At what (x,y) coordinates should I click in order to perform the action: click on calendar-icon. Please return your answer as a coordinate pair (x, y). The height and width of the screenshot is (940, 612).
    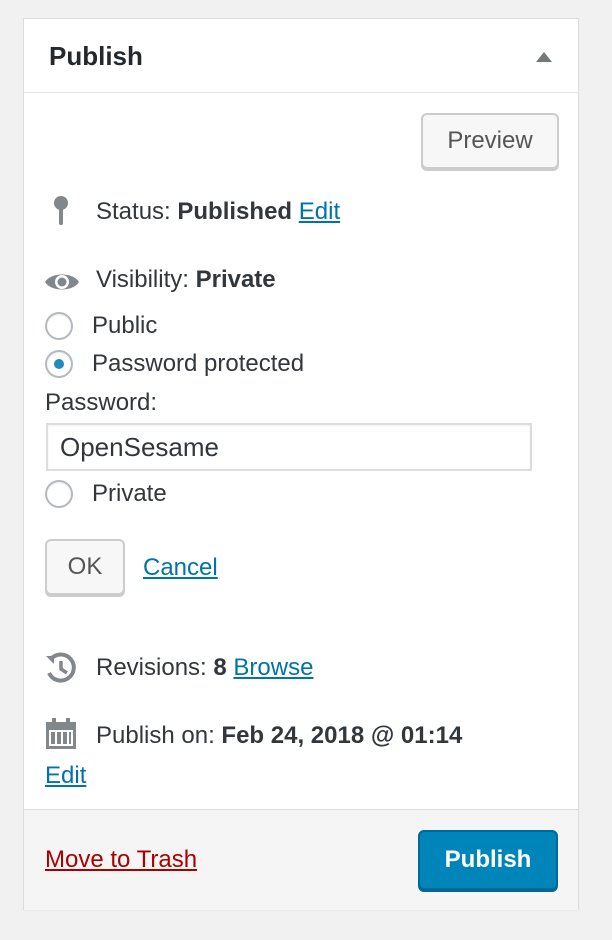
    Looking at the image, I should click on (61, 733).